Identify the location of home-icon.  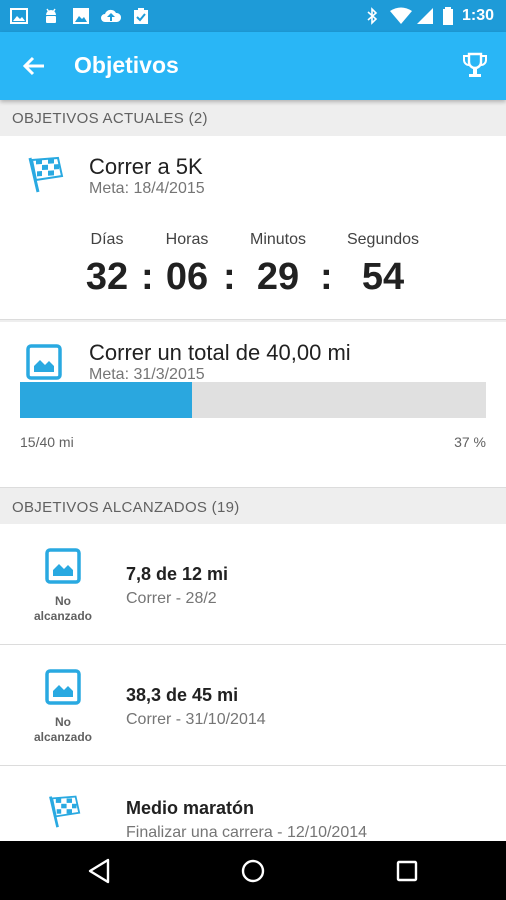
(253, 871).